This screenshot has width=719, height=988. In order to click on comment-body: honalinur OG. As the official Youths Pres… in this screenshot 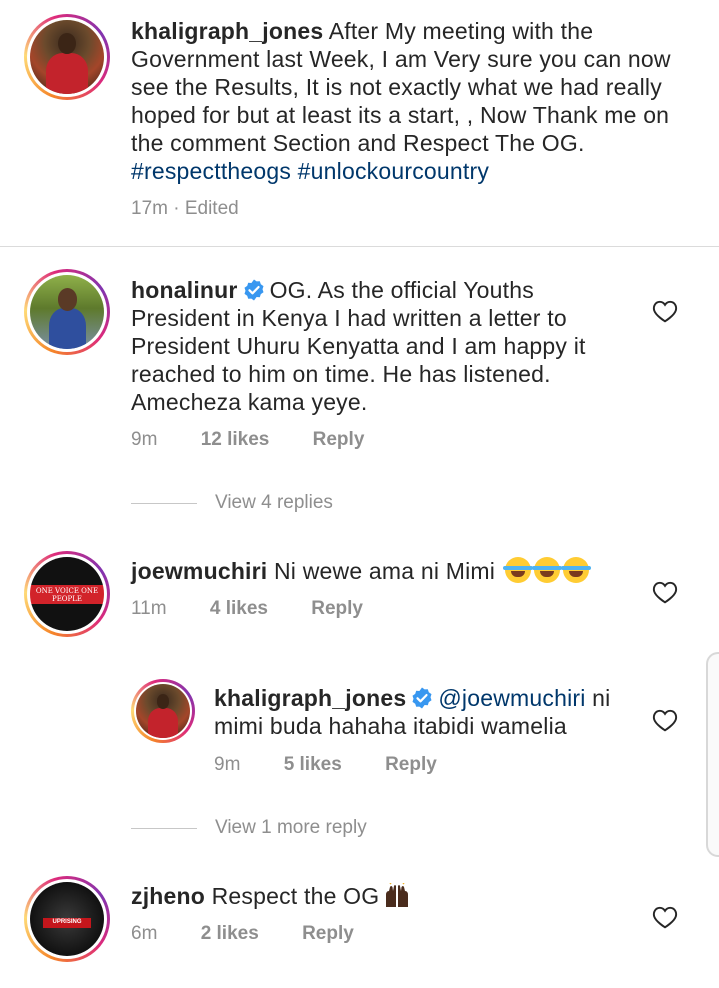, I will do `click(366, 346)`.